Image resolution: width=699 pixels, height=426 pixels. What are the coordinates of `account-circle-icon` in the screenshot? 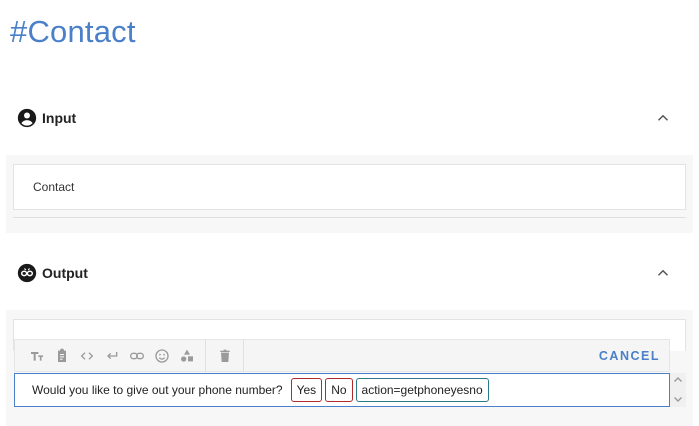 It's located at (27, 118).